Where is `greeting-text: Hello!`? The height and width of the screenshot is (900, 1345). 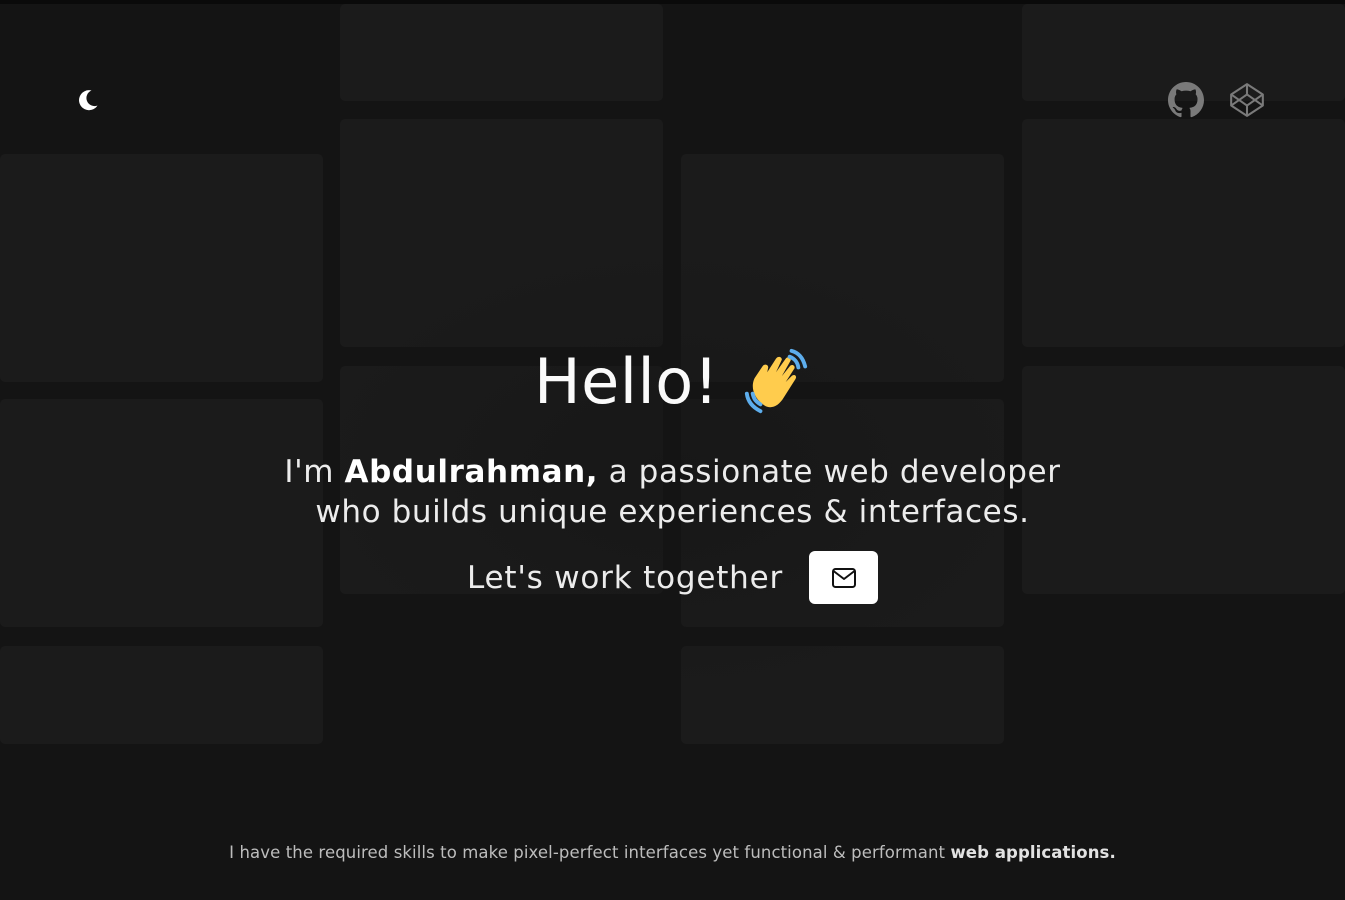 greeting-text: Hello! is located at coordinates (626, 381).